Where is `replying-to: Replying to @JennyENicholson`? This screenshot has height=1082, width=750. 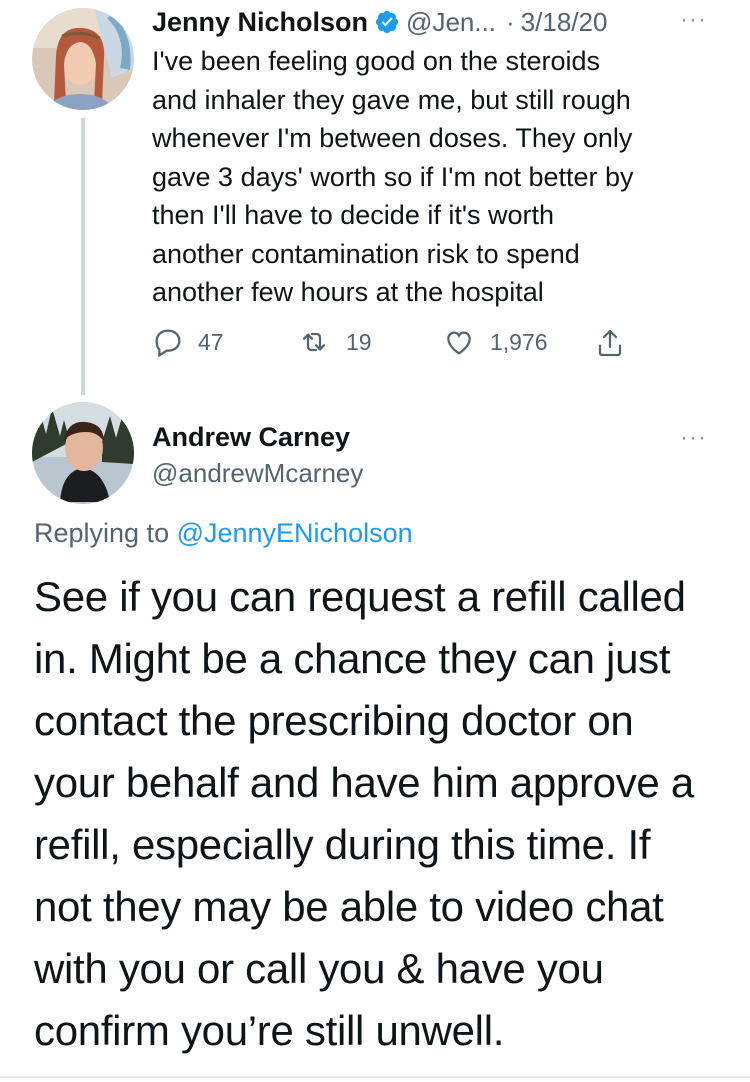 replying-to: Replying to @JennyENicholson is located at coordinates (223, 533).